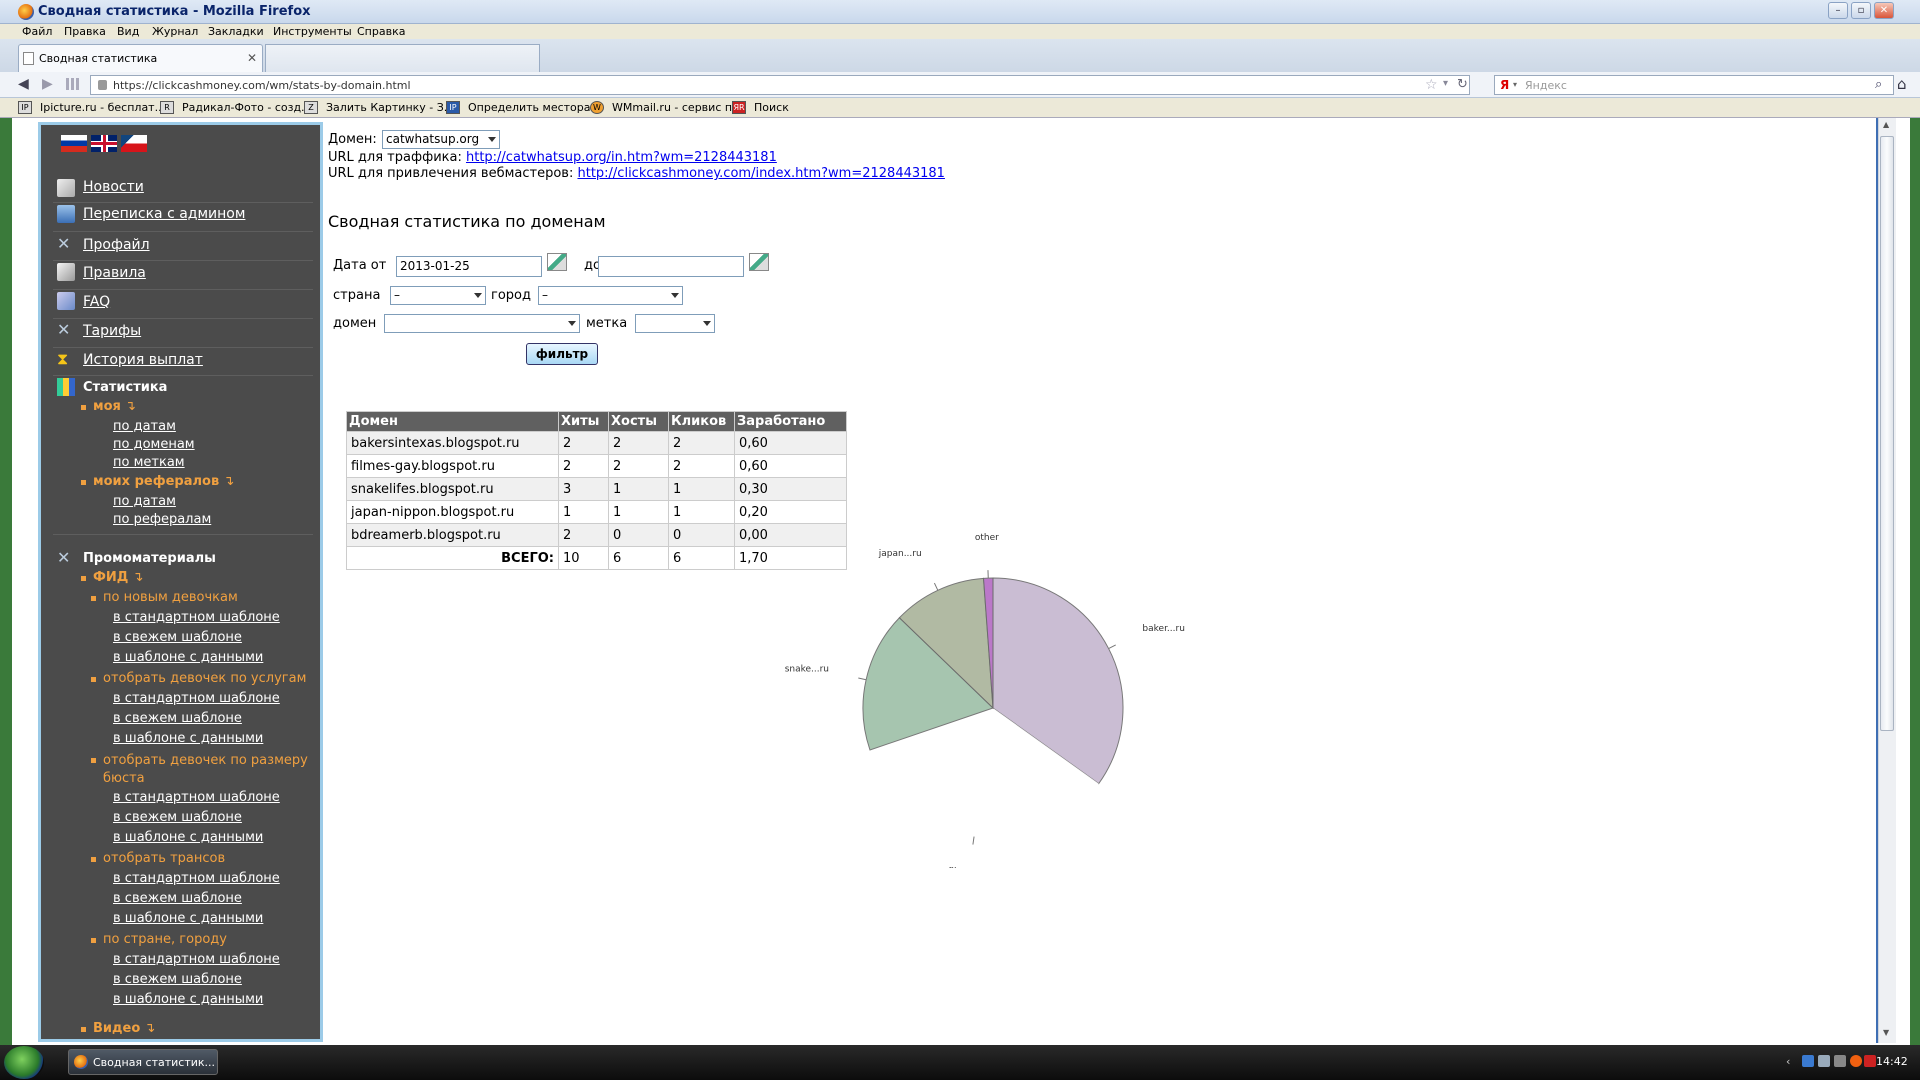 This screenshot has width=1920, height=1080. Describe the element at coordinates (114, 406) in the screenshot. I see `stats-mine-label: моя ↴` at that location.